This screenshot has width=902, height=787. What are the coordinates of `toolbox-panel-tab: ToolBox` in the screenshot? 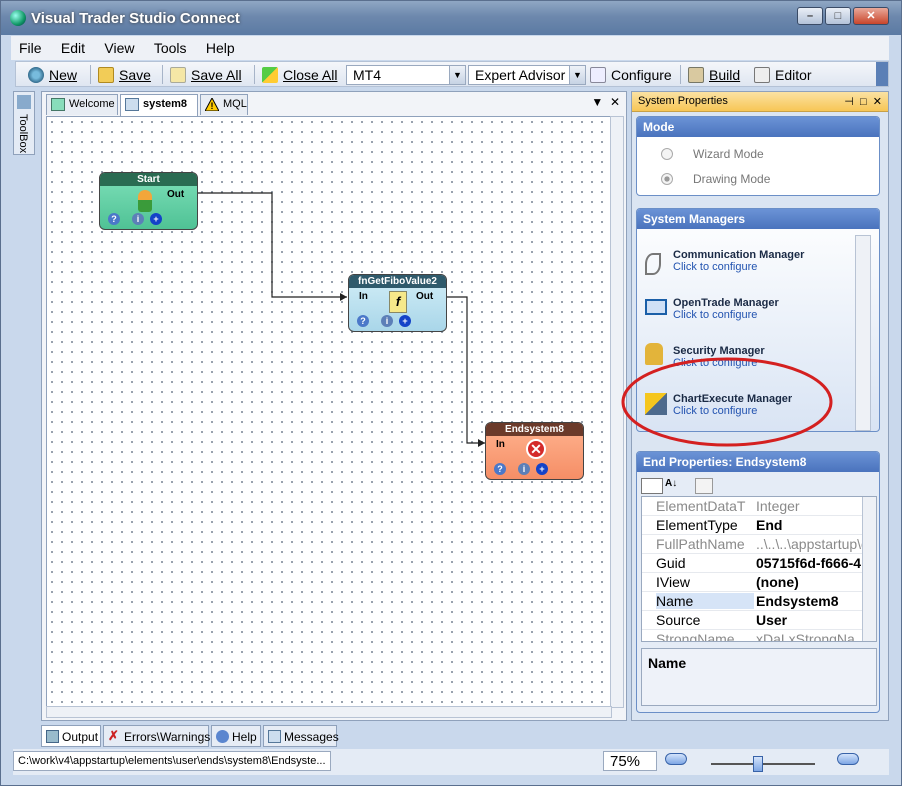 It's located at (24, 123).